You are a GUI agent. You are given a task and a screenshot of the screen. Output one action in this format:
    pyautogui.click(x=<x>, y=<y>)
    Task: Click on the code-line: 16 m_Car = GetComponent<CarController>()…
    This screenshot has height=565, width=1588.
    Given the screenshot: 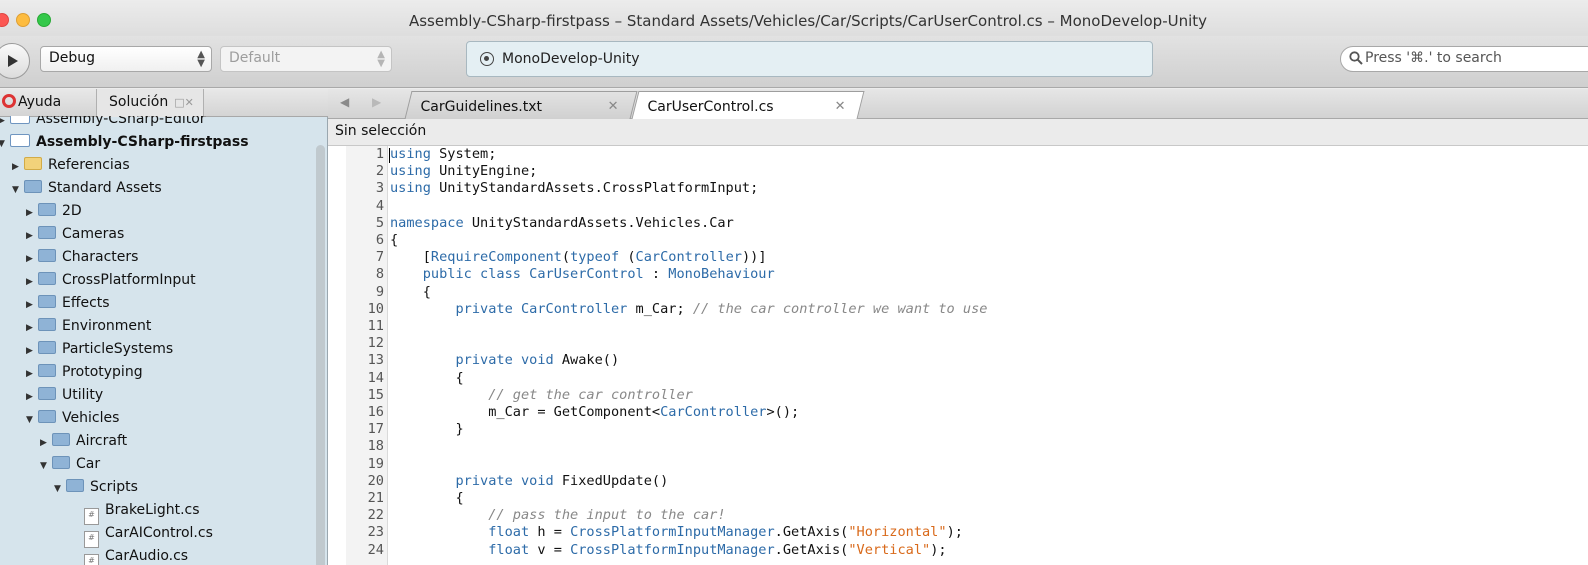 What is the action you would take?
    pyautogui.click(x=958, y=412)
    